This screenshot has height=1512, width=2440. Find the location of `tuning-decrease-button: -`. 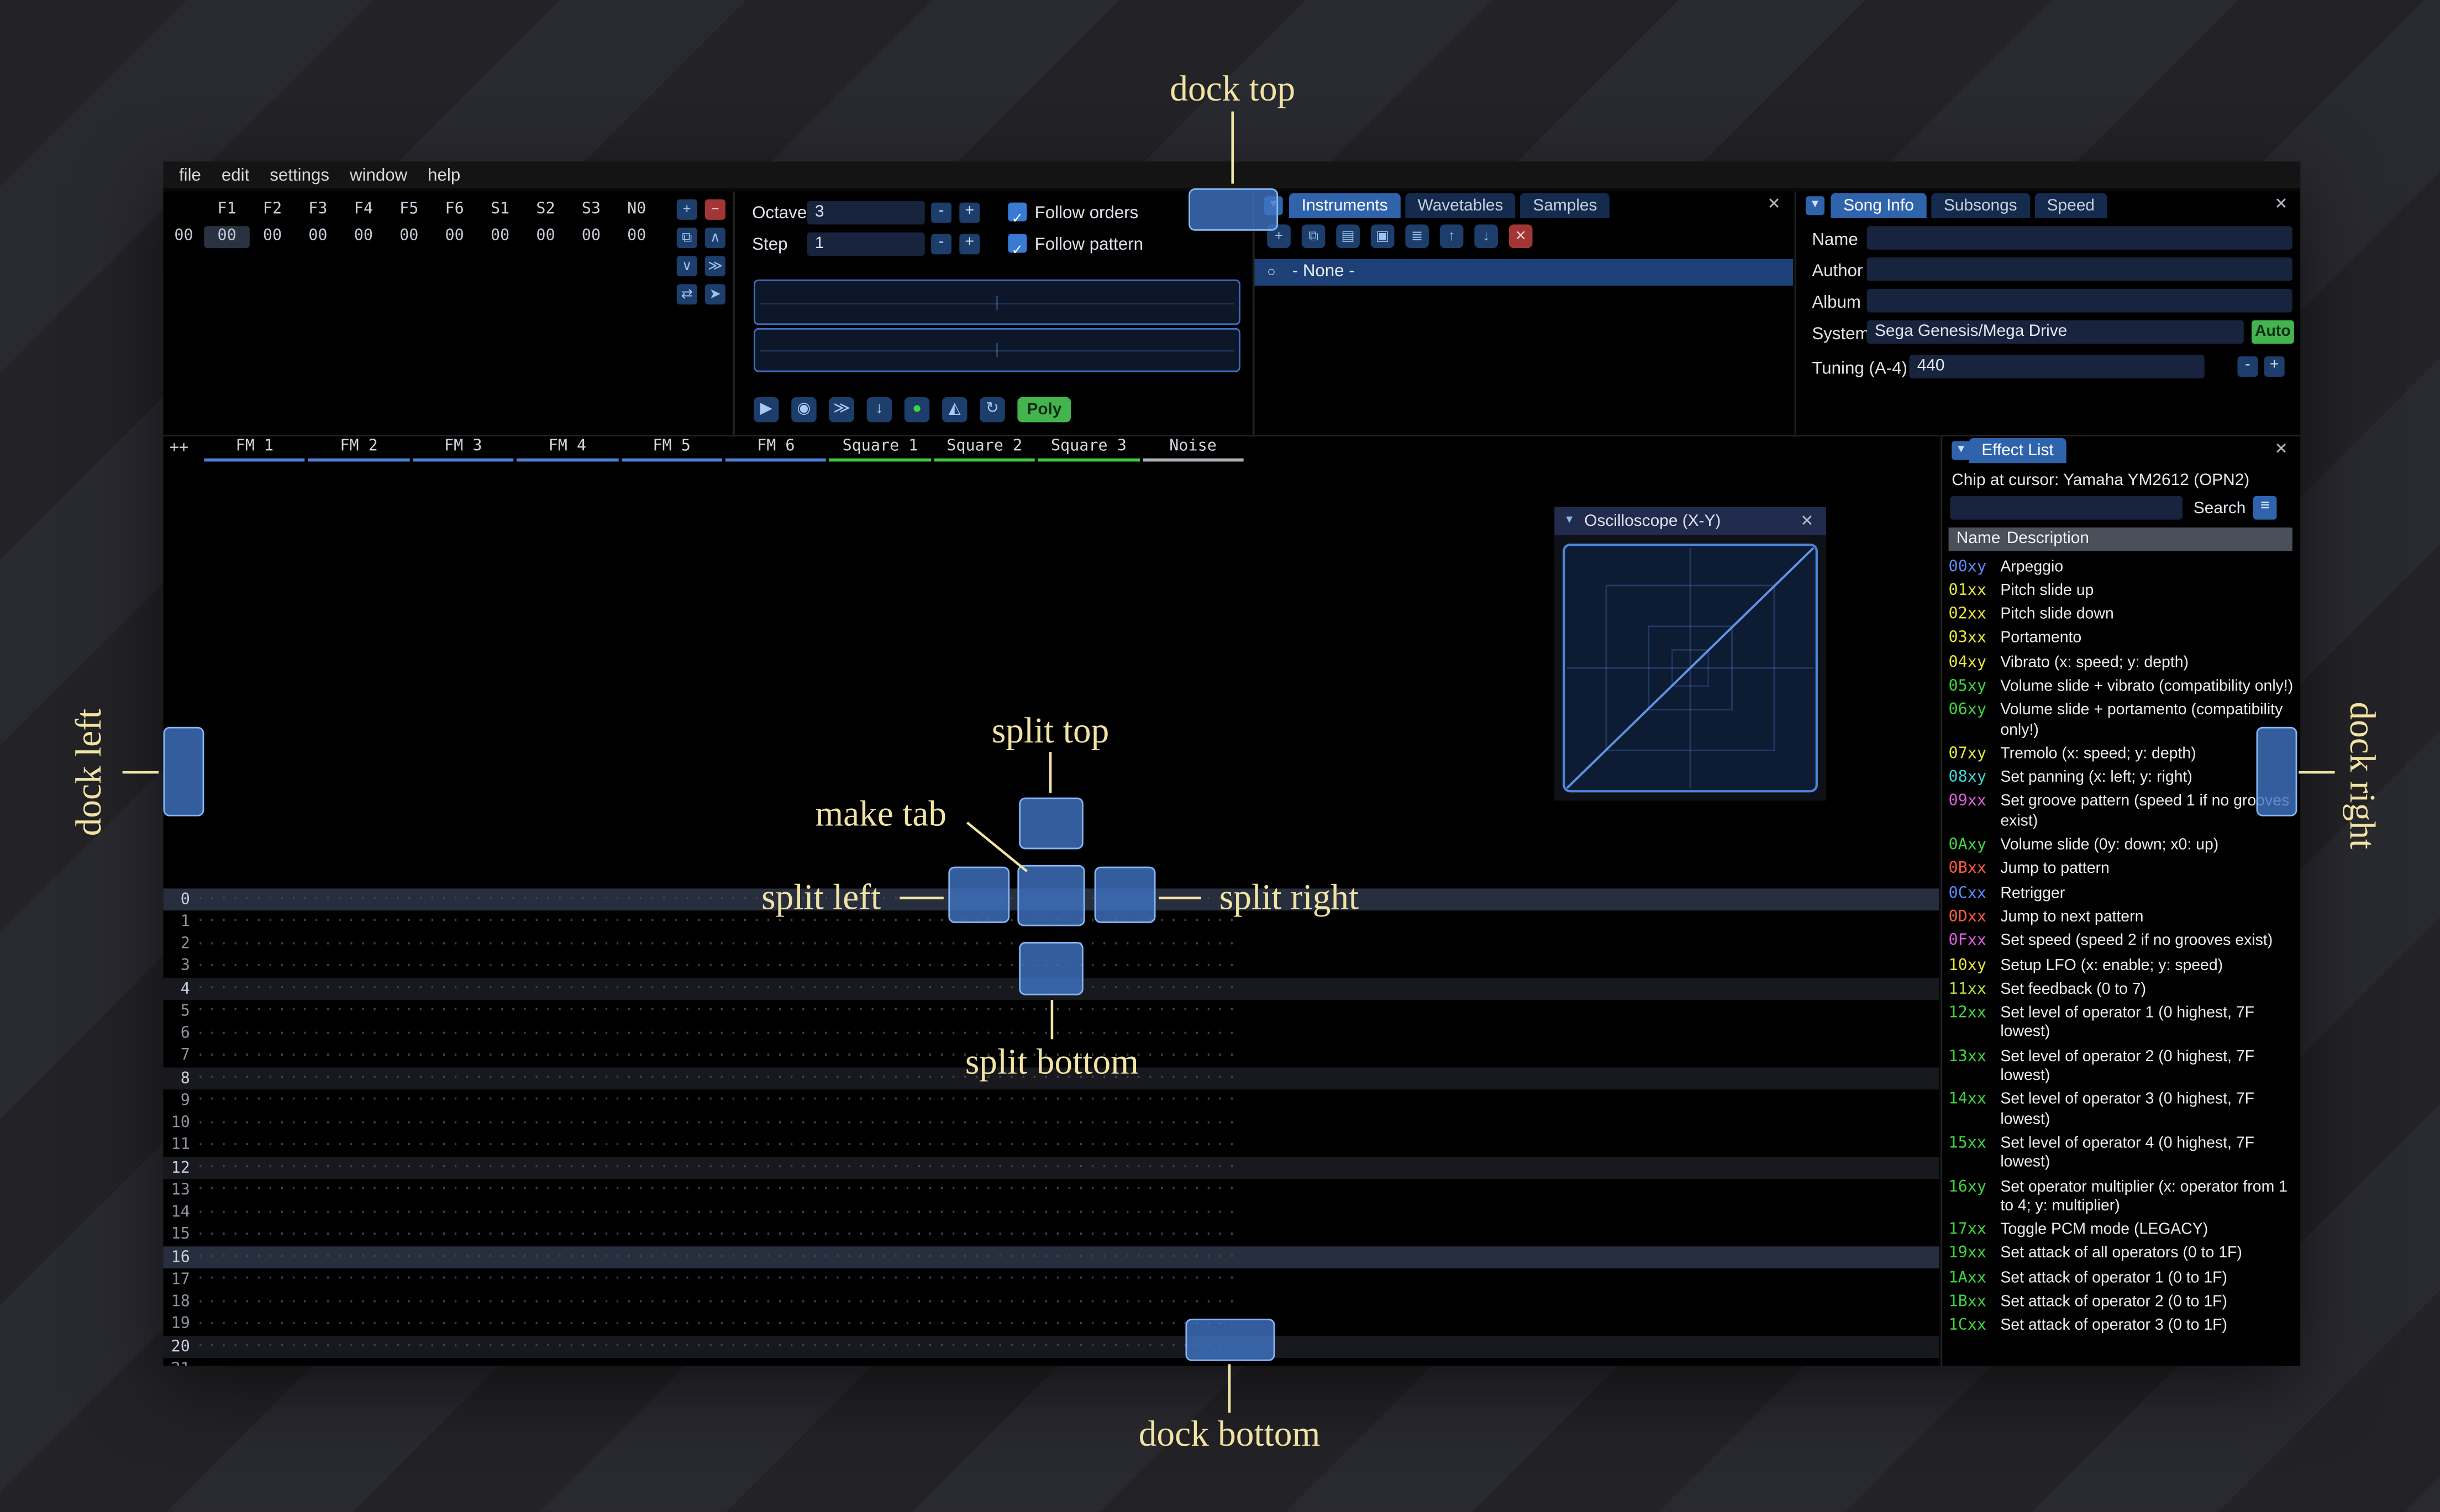

tuning-decrease-button: - is located at coordinates (2247, 366).